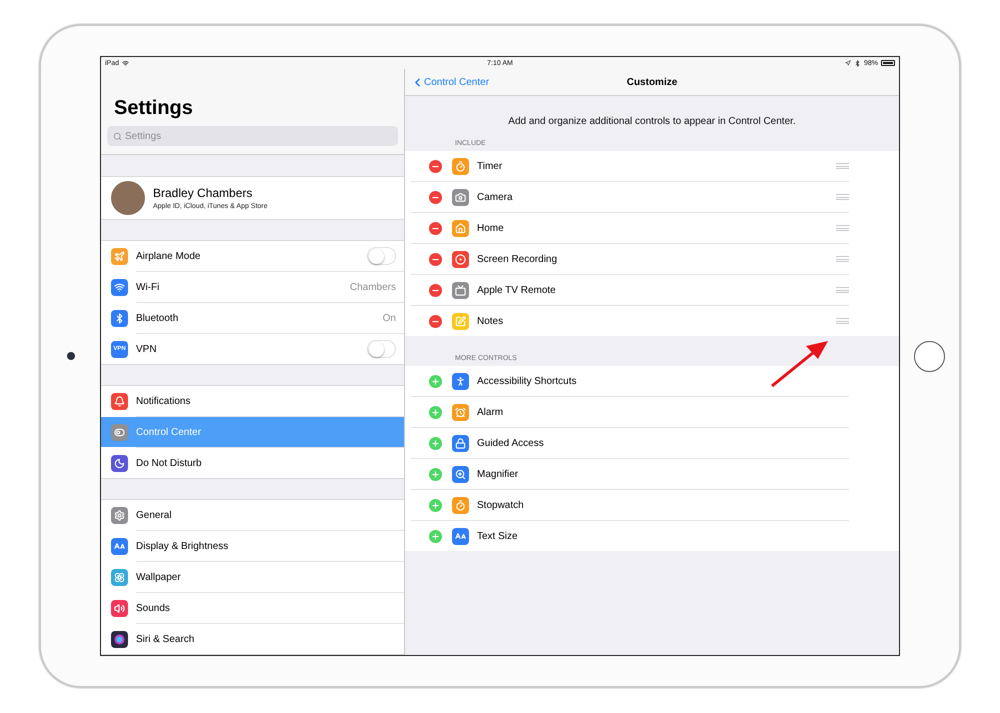 The width and height of the screenshot is (1000, 713). Describe the element at coordinates (490, 412) in the screenshot. I see `control-label: Alarm` at that location.